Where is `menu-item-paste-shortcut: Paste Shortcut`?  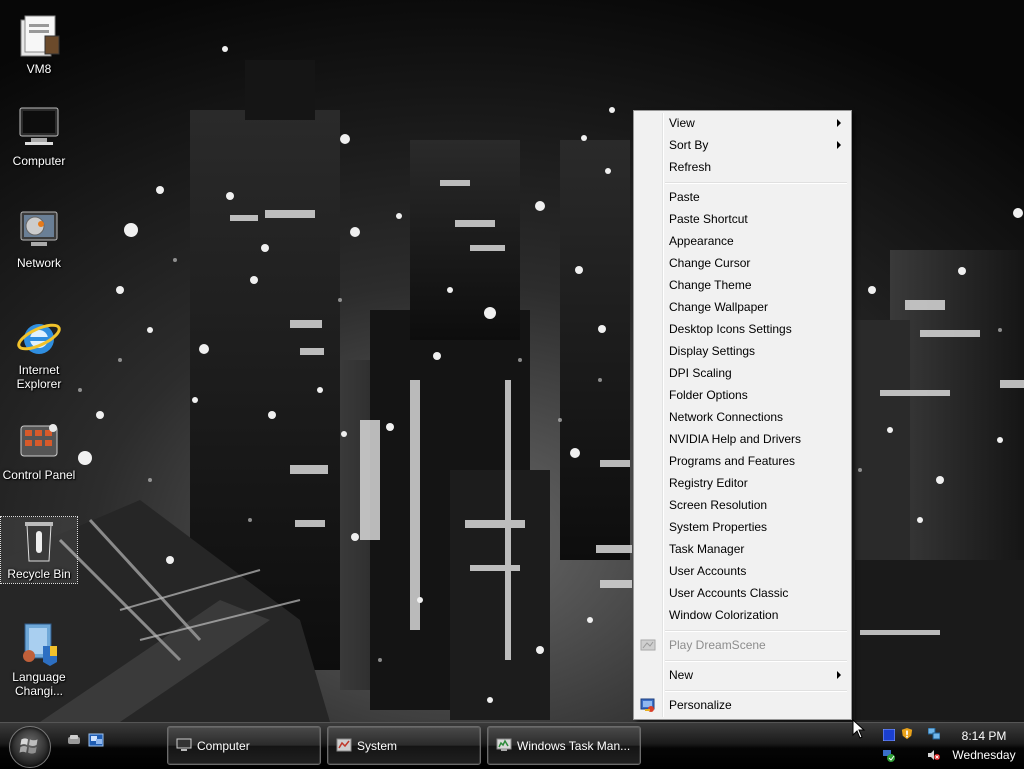
menu-item-paste-shortcut: Paste Shortcut is located at coordinates (742, 219).